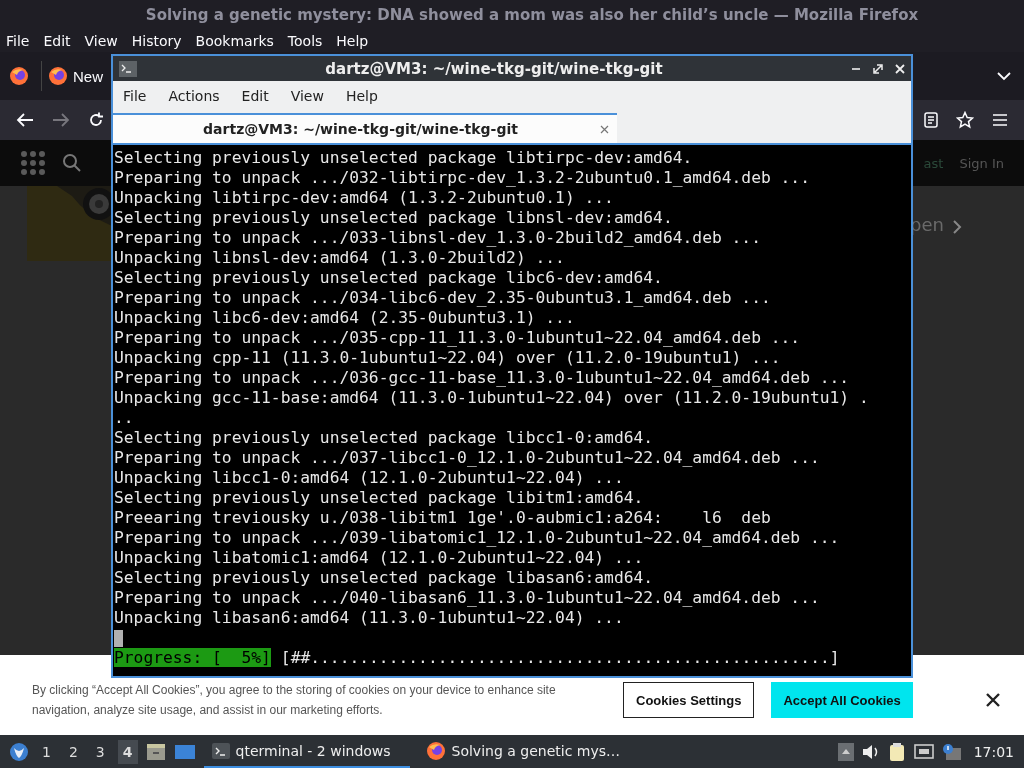 The image size is (1024, 768). What do you see at coordinates (689, 700) in the screenshot?
I see `cookie-button: Cookies Settings` at bounding box center [689, 700].